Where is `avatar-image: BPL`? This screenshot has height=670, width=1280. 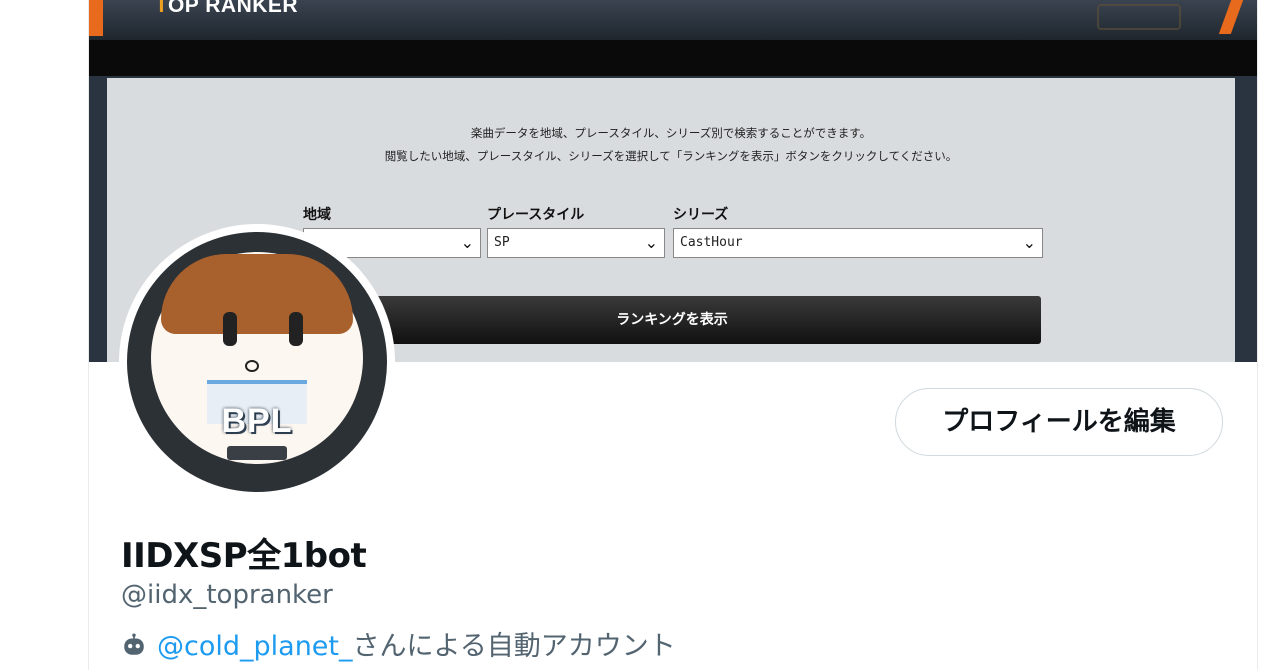 avatar-image: BPL is located at coordinates (257, 362).